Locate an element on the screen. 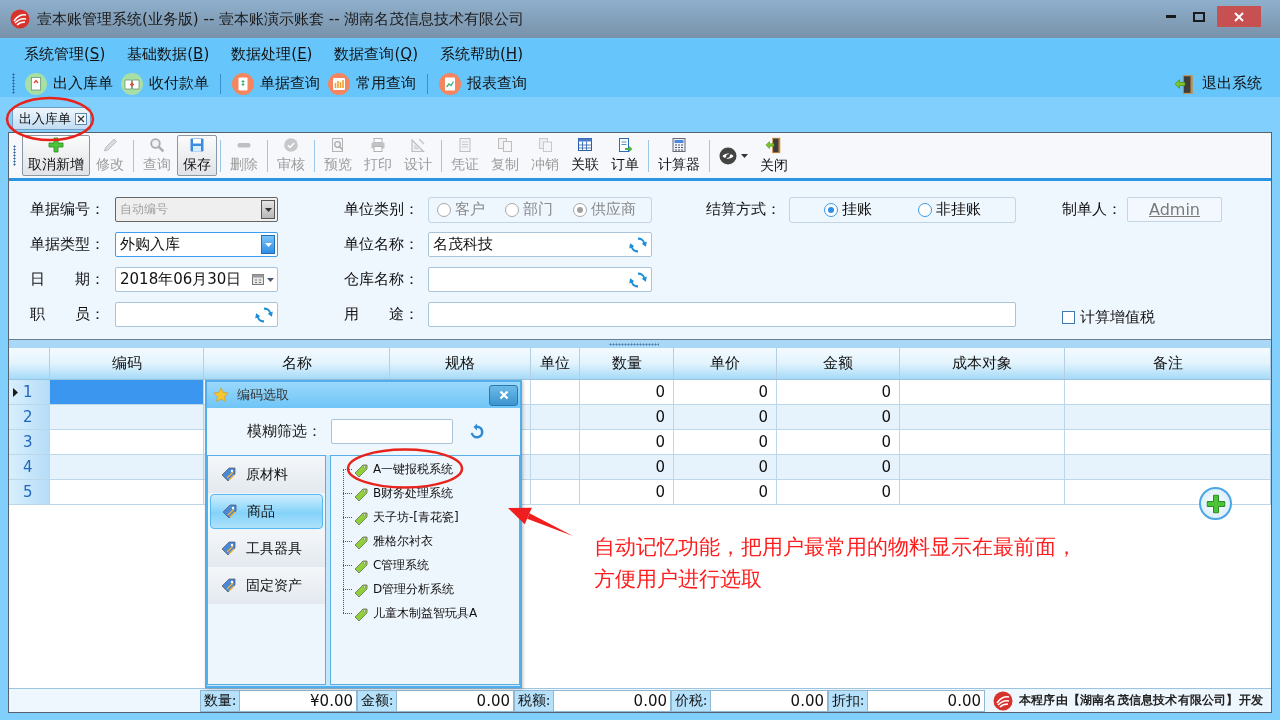 The image size is (1280, 720). row-header: 4 is located at coordinates (29, 467).